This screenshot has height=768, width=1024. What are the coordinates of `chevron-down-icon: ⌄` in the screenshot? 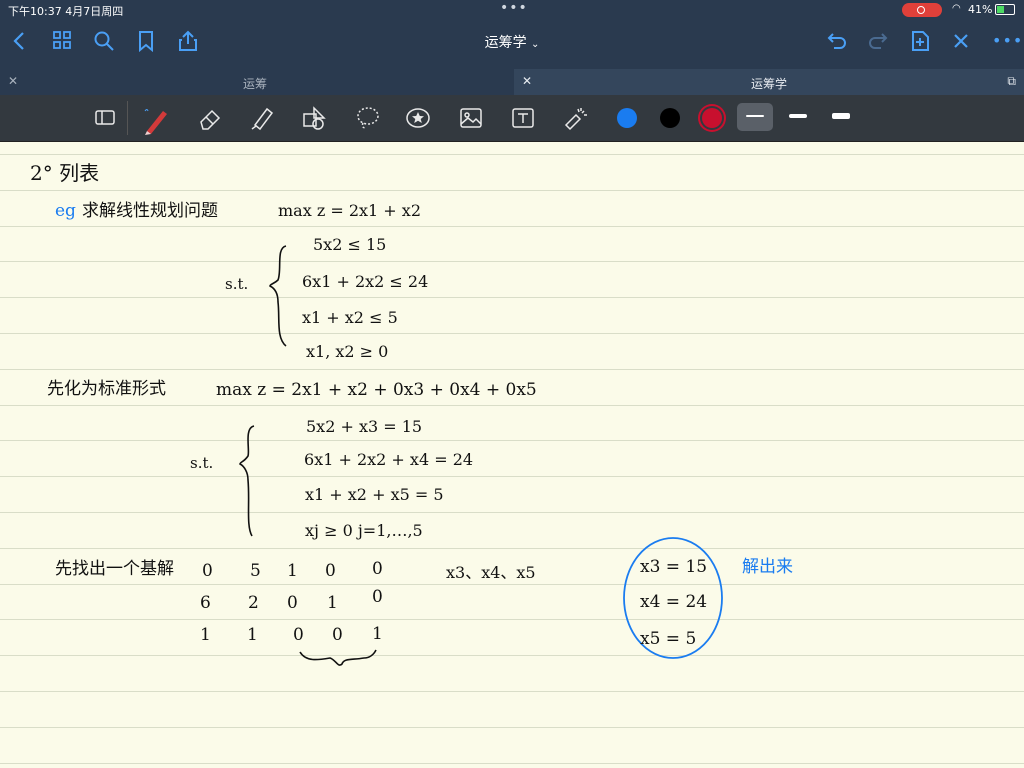 It's located at (535, 44).